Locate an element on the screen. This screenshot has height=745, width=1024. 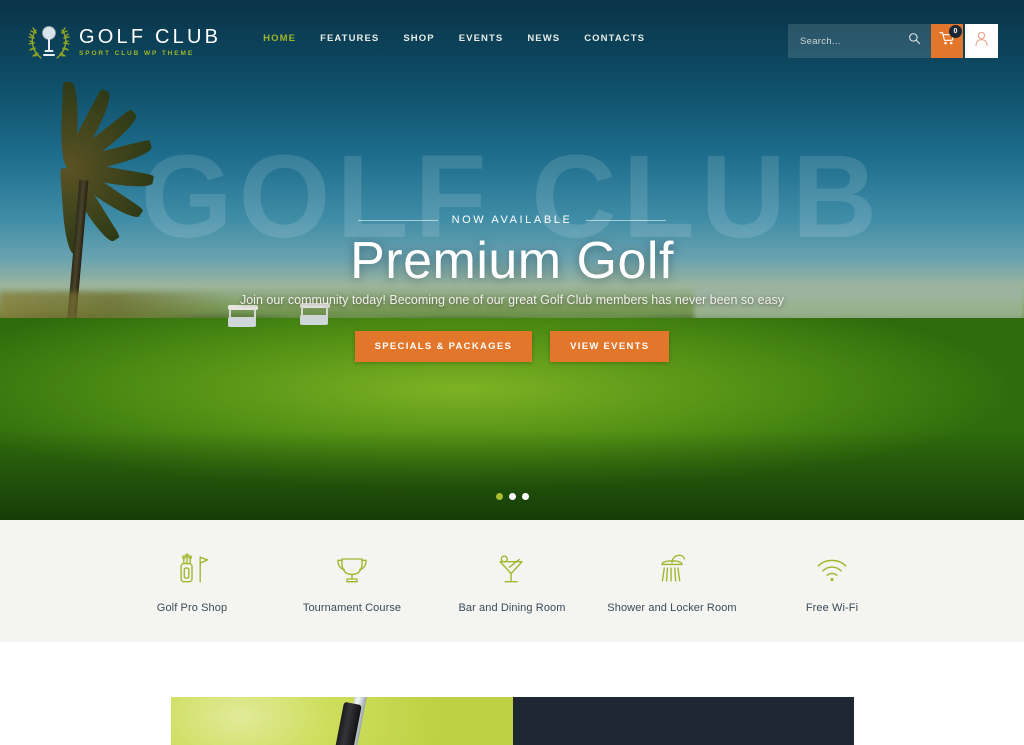
logo-text-block: GOLF CLUB SPORT CLUB WP THEME is located at coordinates (150, 42).